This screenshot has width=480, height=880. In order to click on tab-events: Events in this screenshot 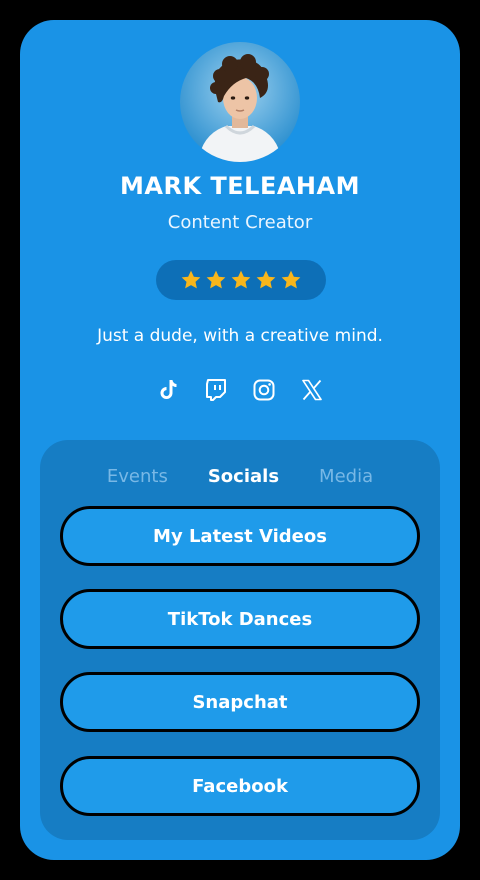, I will do `click(137, 481)`.